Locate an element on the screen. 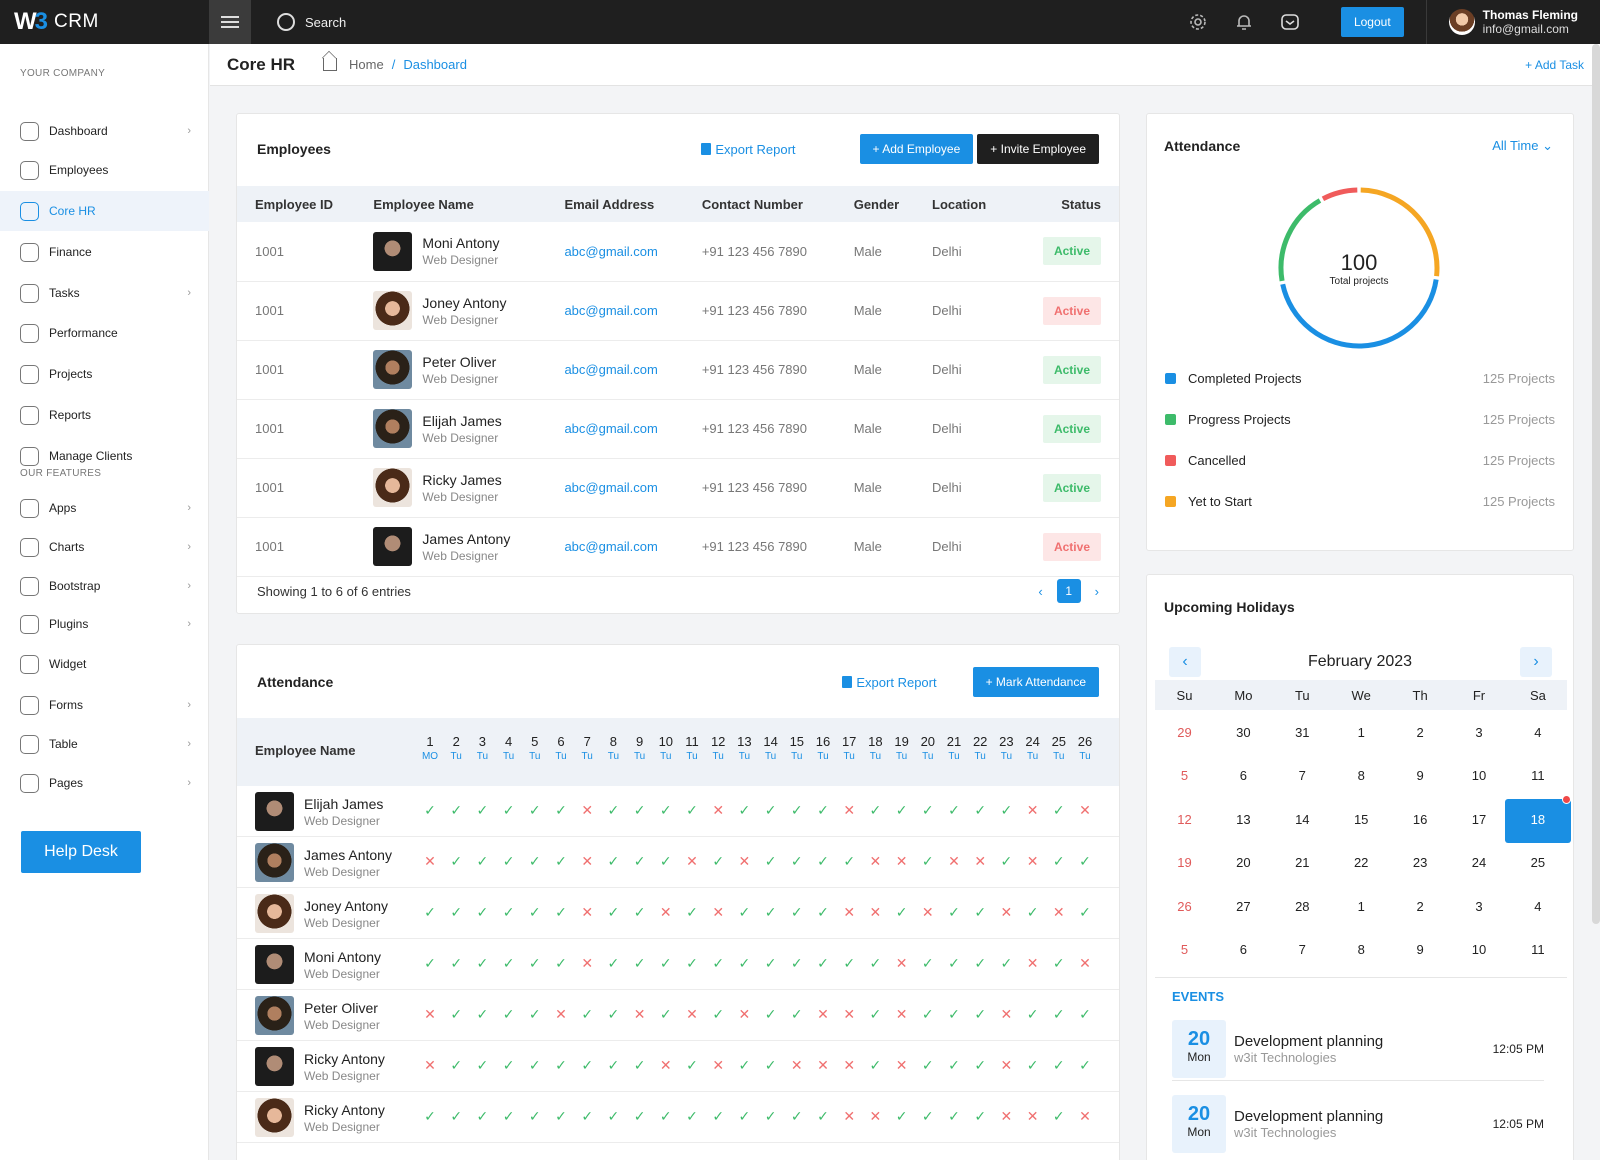 The width and height of the screenshot is (1600, 1160). calendar-day: 17 is located at coordinates (1479, 819).